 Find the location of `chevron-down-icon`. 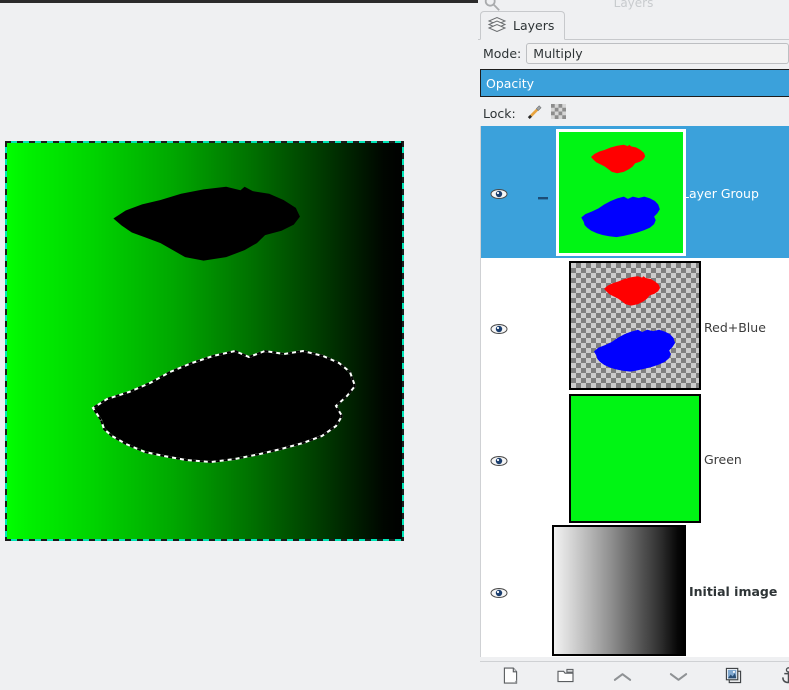

chevron-down-icon is located at coordinates (678, 677).